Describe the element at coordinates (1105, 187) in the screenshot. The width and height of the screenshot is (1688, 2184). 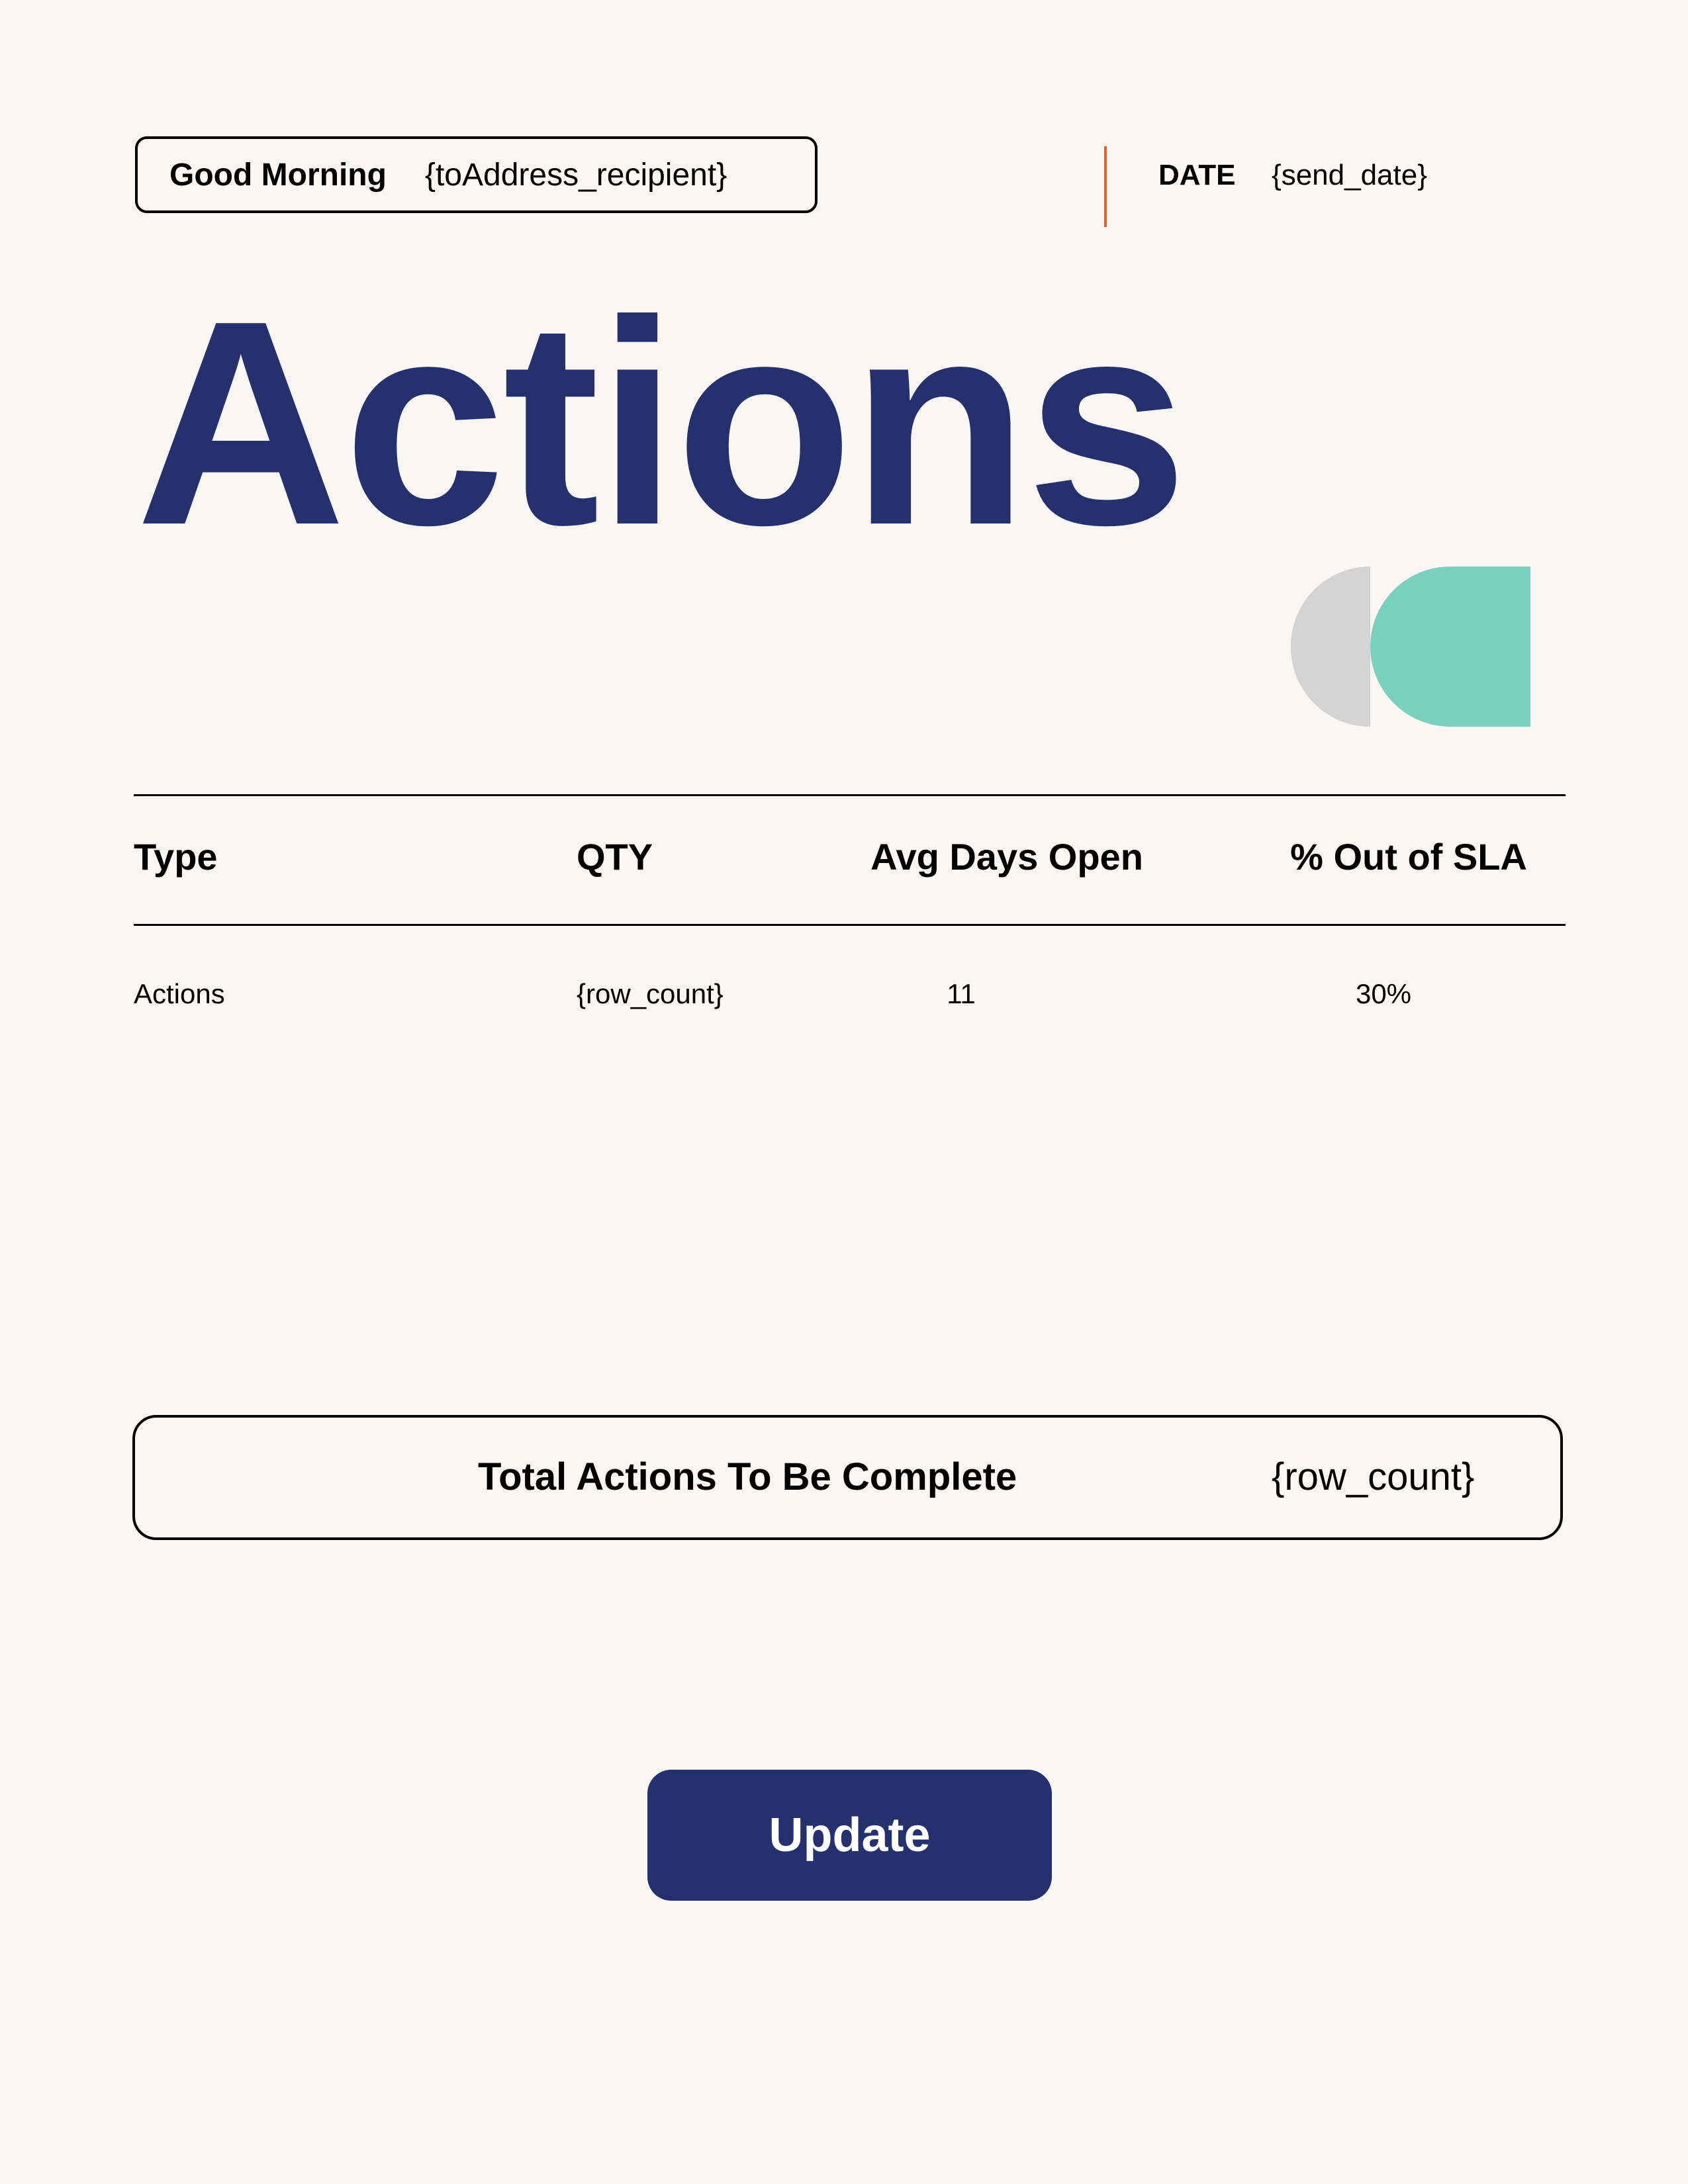
I see `accent-divider` at that location.